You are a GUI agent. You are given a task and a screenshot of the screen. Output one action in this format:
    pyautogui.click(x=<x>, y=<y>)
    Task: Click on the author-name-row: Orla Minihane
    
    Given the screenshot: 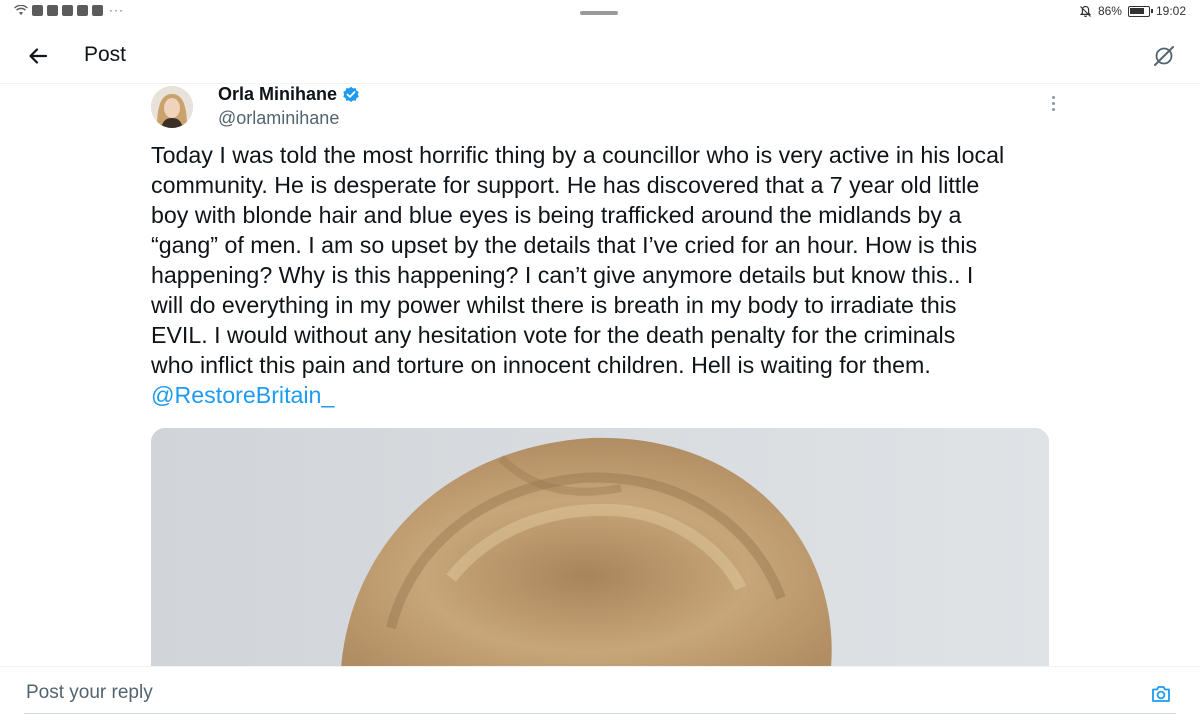 What is the action you would take?
    pyautogui.click(x=289, y=94)
    